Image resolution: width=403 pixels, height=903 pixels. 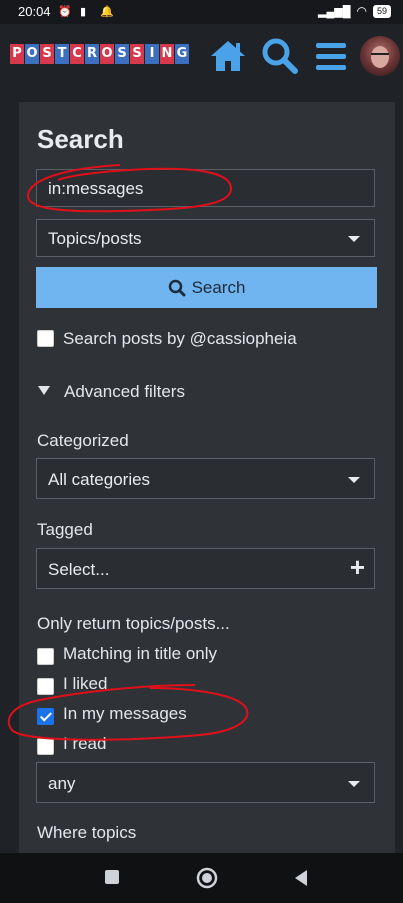 What do you see at coordinates (92, 54) in the screenshot?
I see `logo-letter: R` at bounding box center [92, 54].